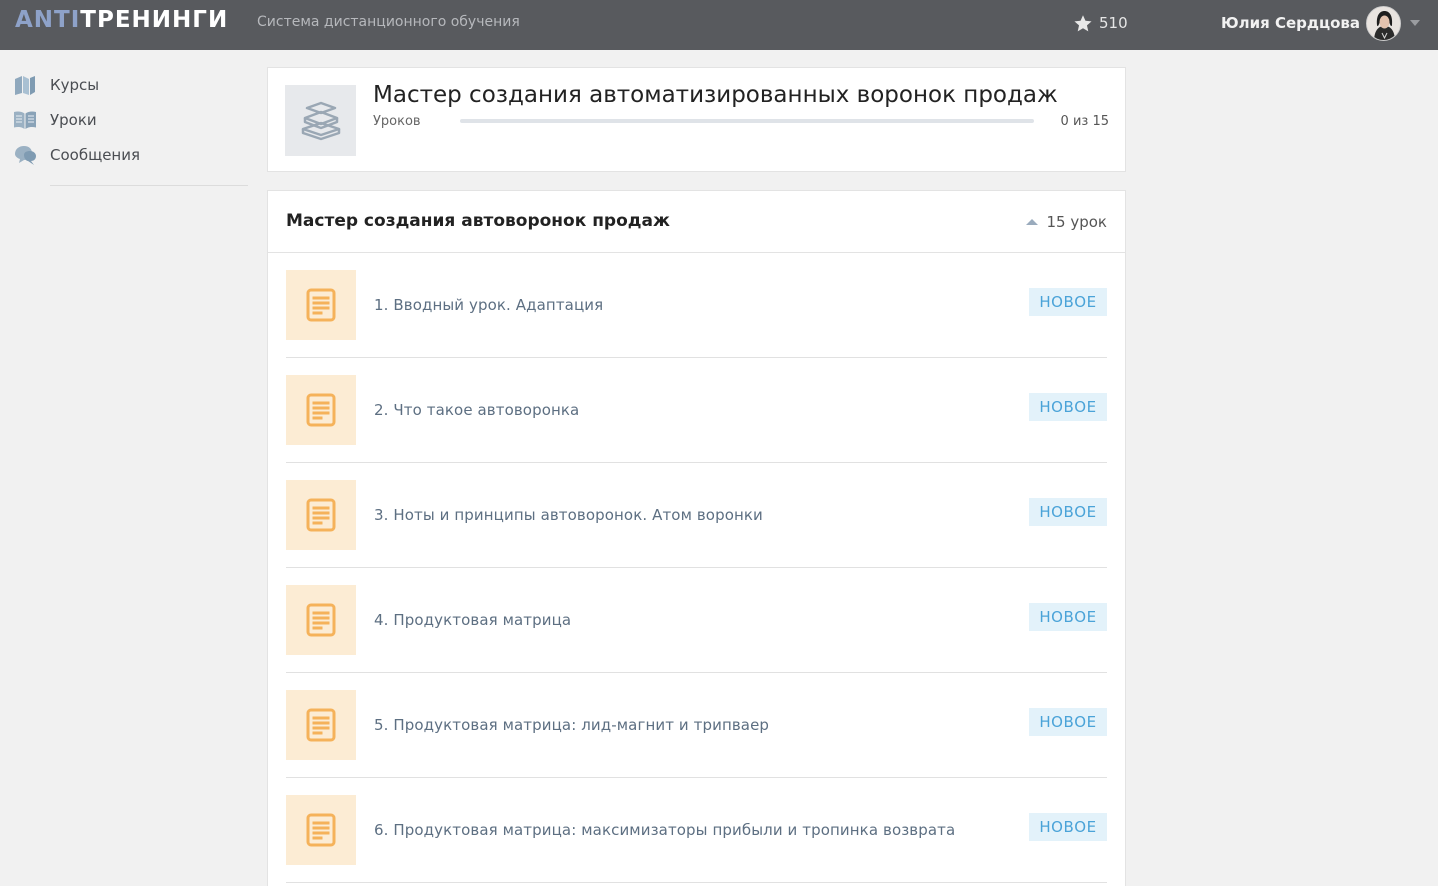 This screenshot has height=886, width=1438. Describe the element at coordinates (1113, 23) in the screenshot. I see `points-value: 510` at that location.